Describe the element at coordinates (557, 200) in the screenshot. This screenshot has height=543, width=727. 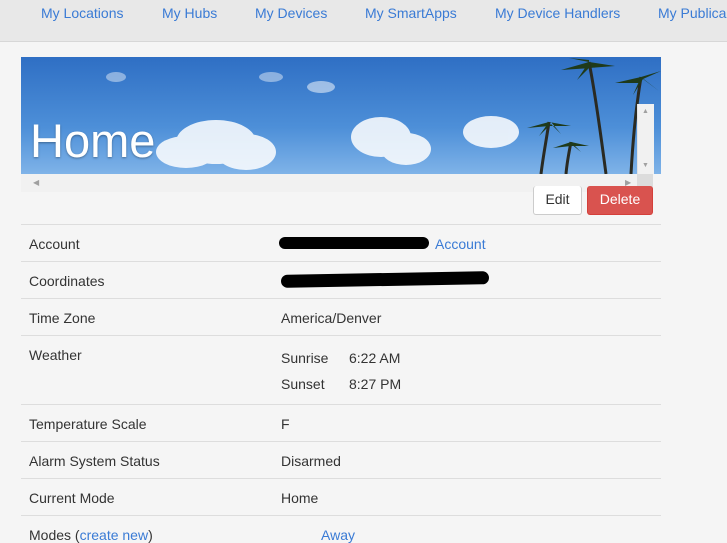
I see `edit-button: Edit` at that location.